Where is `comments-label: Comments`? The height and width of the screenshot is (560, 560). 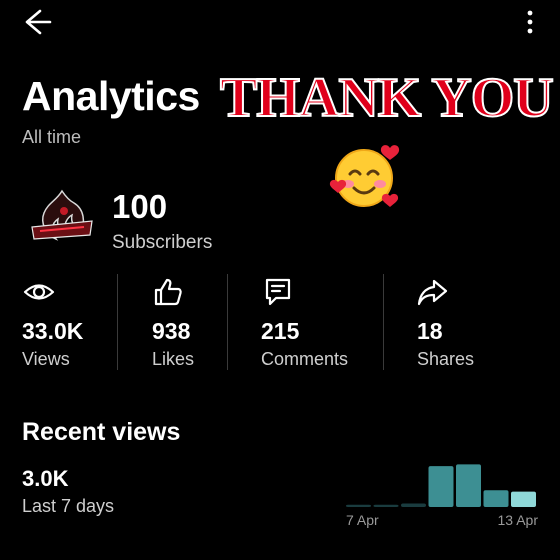
comments-label: Comments is located at coordinates (305, 359).